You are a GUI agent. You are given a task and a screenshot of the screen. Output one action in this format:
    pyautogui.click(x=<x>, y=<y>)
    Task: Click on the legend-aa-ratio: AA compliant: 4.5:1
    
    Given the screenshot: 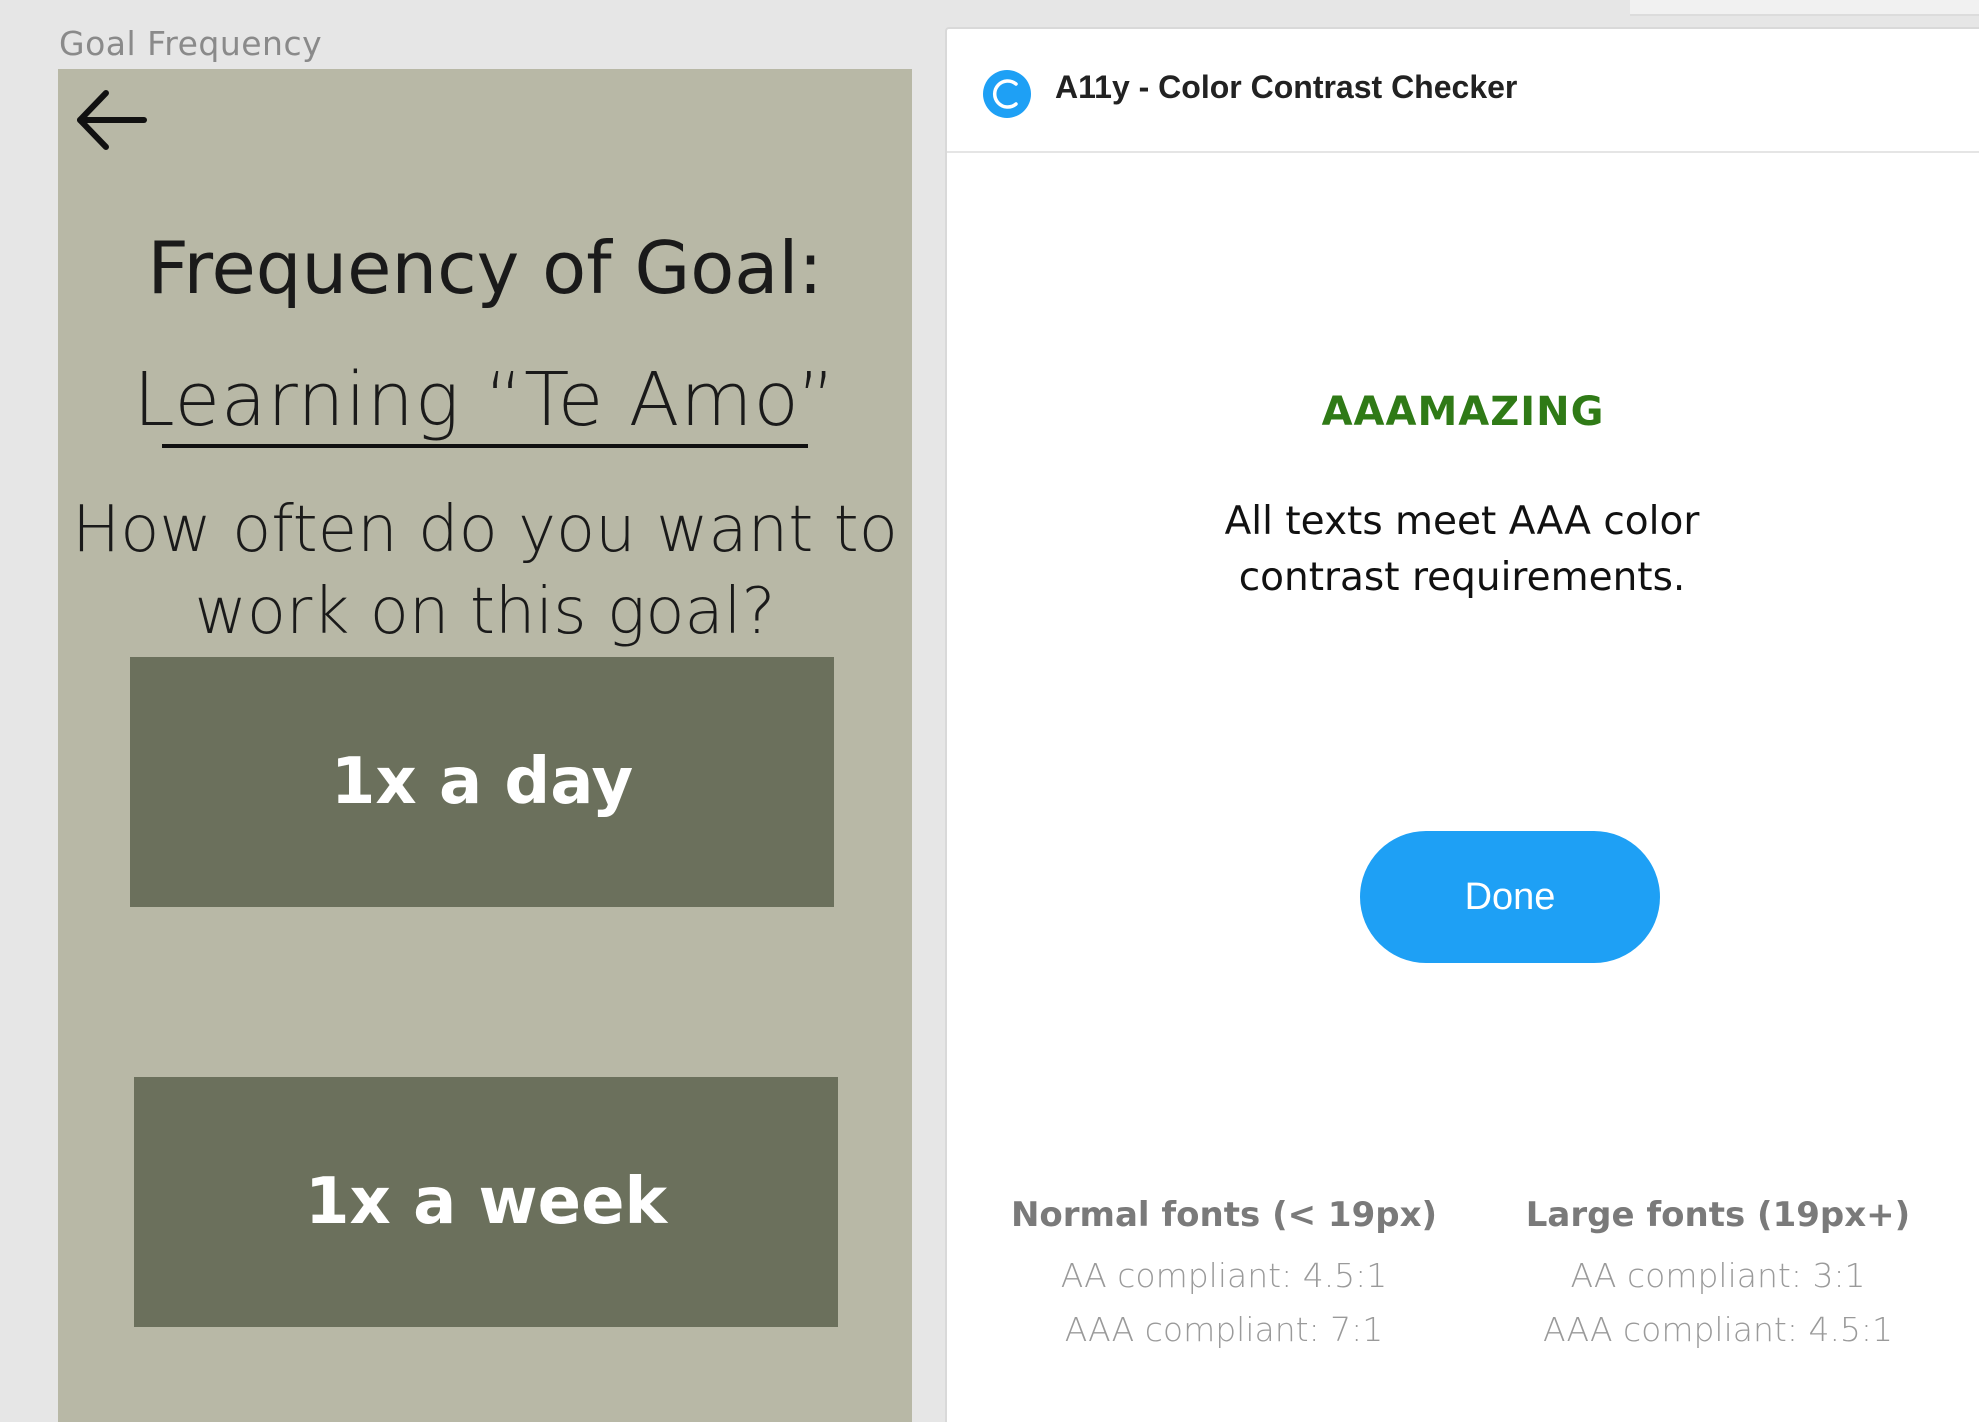 What is the action you would take?
    pyautogui.click(x=1224, y=1275)
    